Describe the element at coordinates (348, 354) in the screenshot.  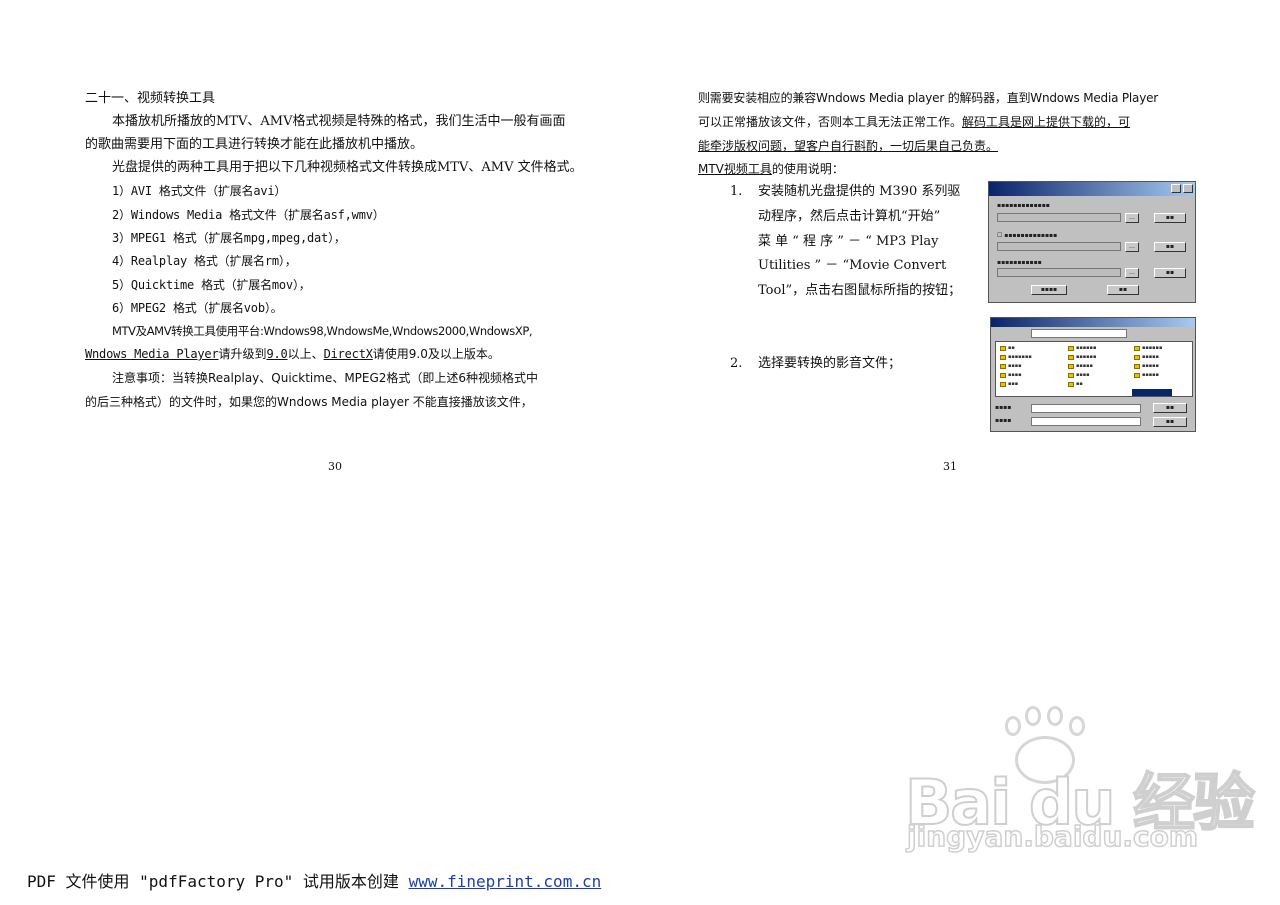
I see `directx-text: DirectX` at that location.